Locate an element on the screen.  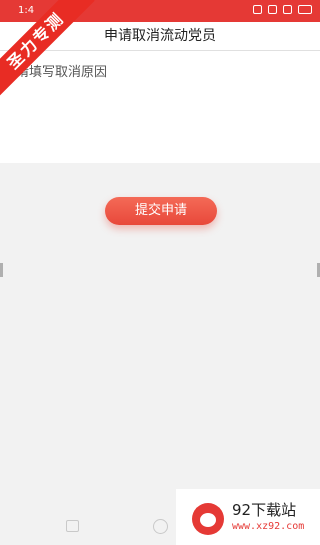
site-watermark: 92下载站 www.xz92.com is located at coordinates (248, 517).